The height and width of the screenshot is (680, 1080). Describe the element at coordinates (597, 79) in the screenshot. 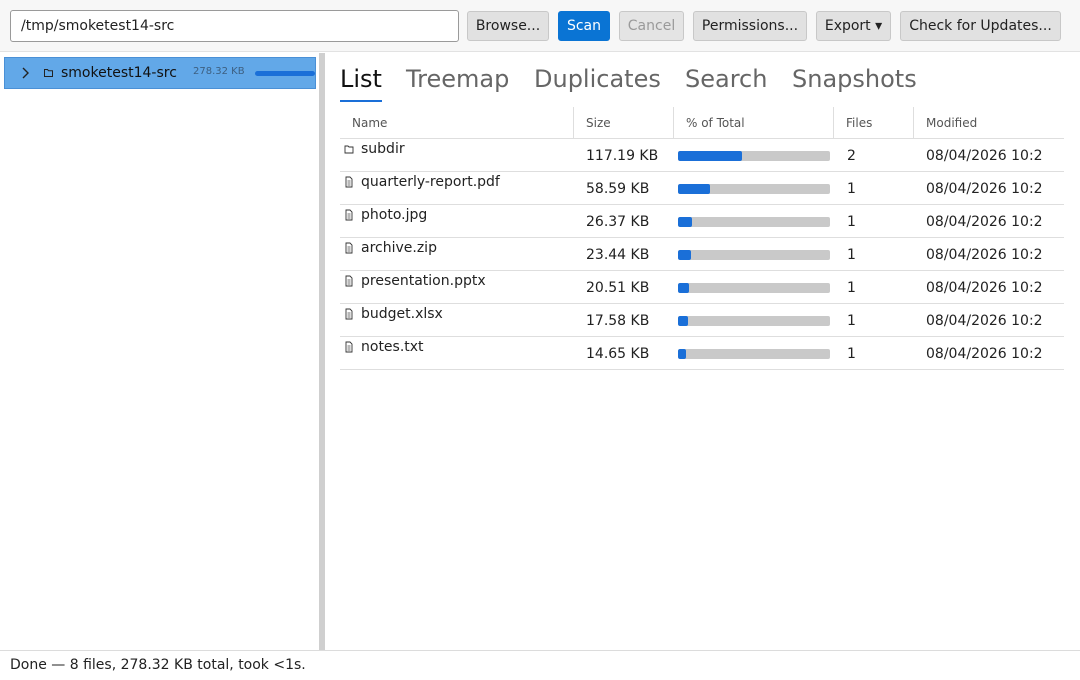

I see `tab-duplicates: Duplicates` at that location.